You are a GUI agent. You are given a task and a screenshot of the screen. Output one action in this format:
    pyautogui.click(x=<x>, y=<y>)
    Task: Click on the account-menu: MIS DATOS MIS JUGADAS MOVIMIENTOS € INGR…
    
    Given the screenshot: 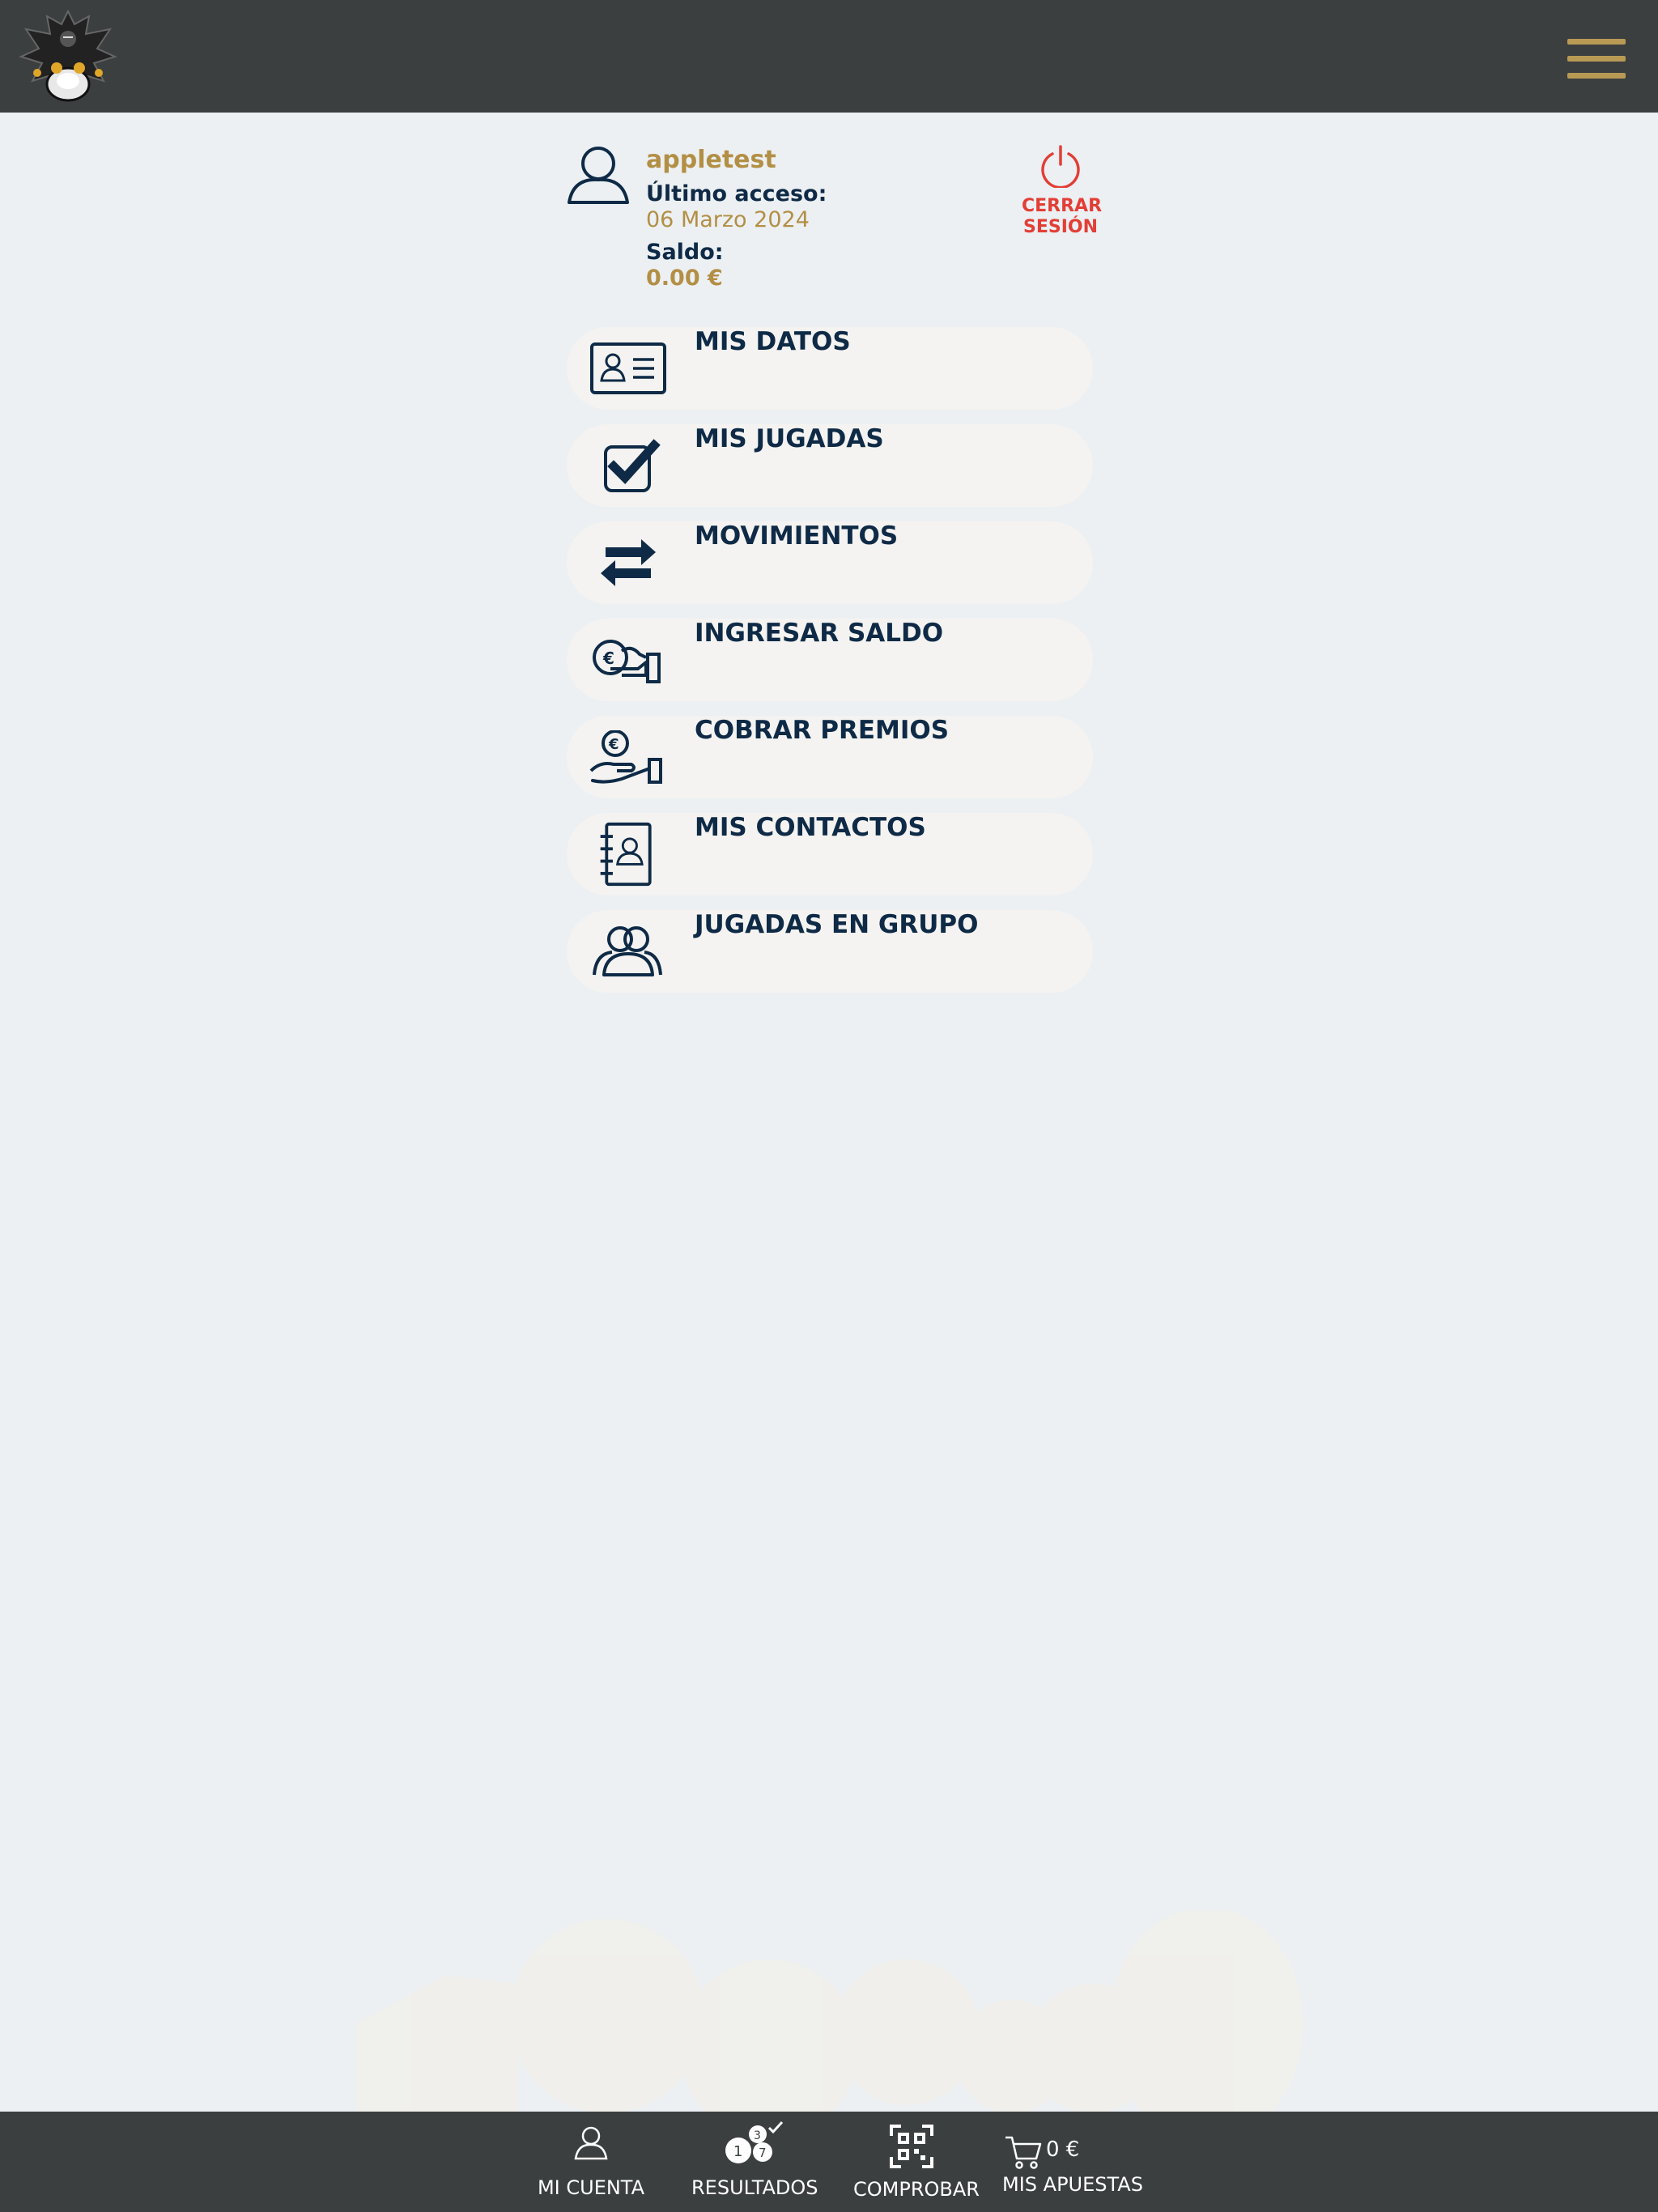 What is the action you would take?
    pyautogui.click(x=830, y=667)
    